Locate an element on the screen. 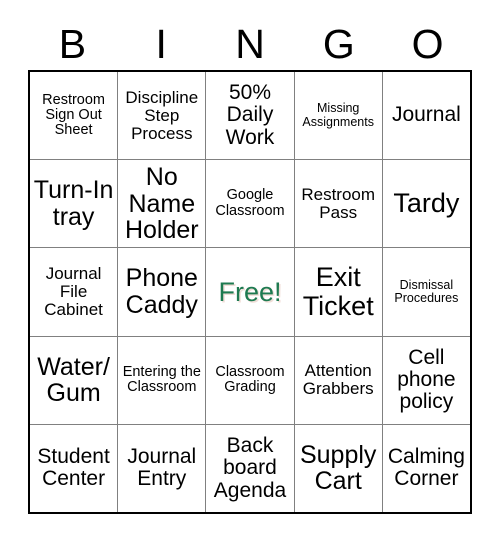 The height and width of the screenshot is (544, 500). bingo-cell-label: Entering the Classroom is located at coordinates (161, 379).